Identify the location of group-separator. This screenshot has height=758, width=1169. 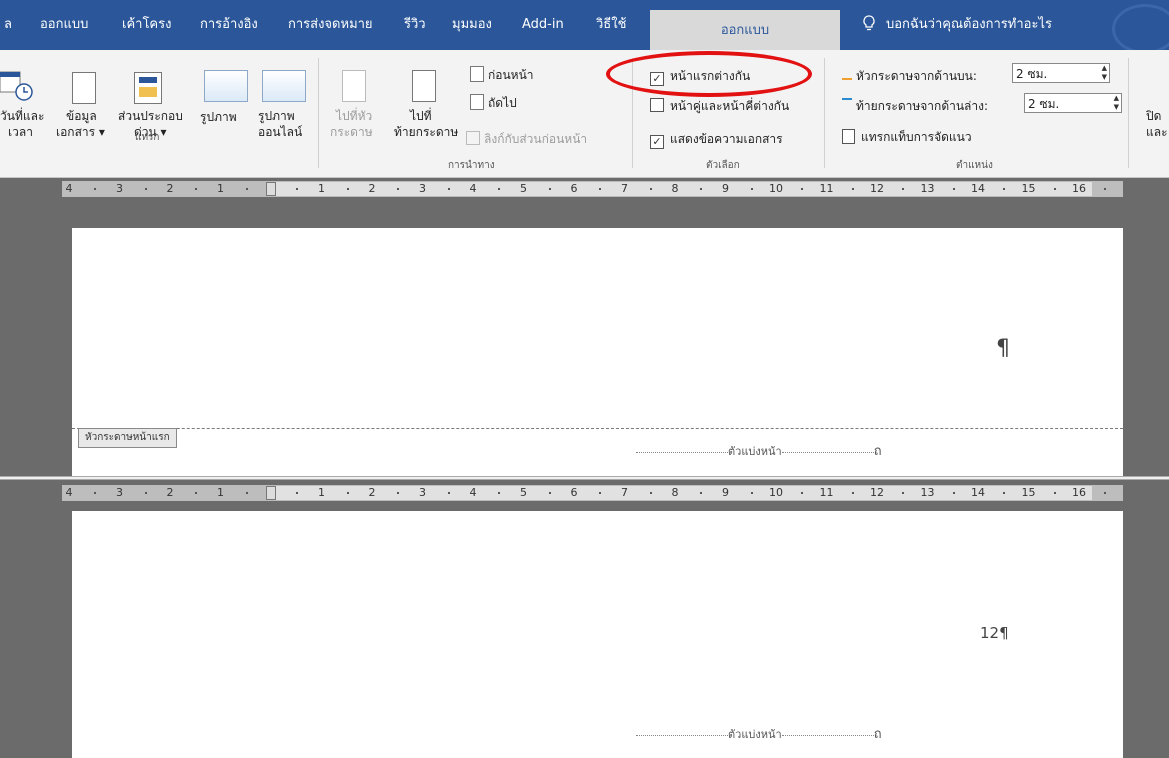
(1128, 113).